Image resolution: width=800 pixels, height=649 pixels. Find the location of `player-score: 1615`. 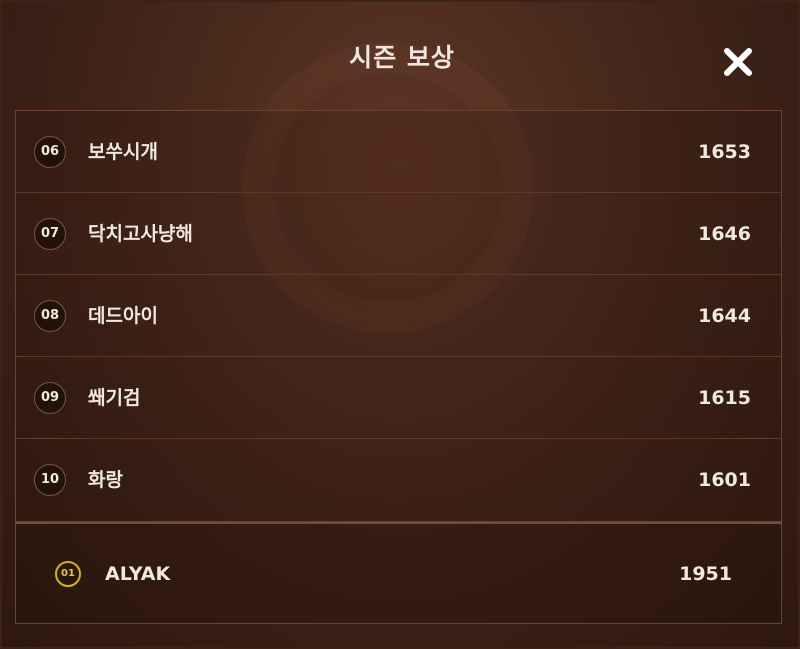

player-score: 1615 is located at coordinates (724, 398).